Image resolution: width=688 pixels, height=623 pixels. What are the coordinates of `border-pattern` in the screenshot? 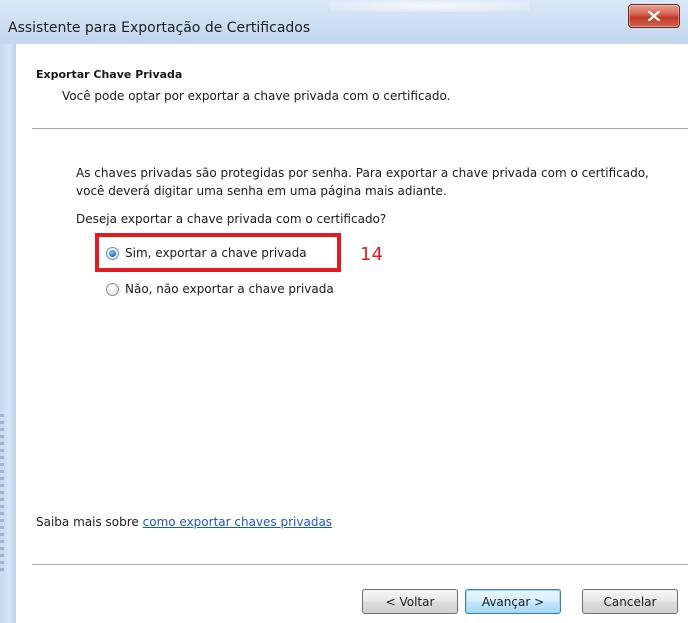 It's located at (2, 494).